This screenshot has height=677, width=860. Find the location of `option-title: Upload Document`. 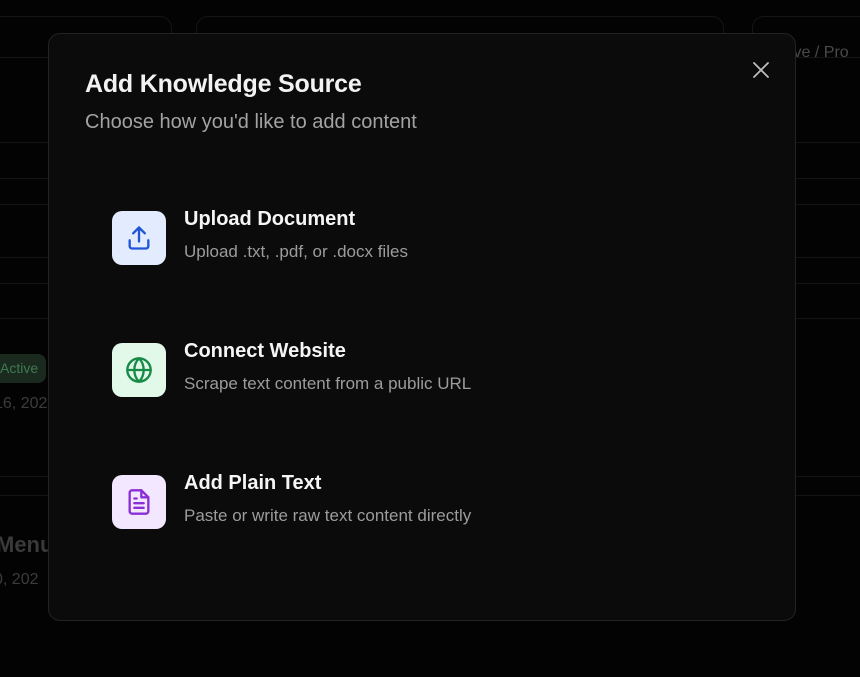

option-title: Upload Document is located at coordinates (270, 219).